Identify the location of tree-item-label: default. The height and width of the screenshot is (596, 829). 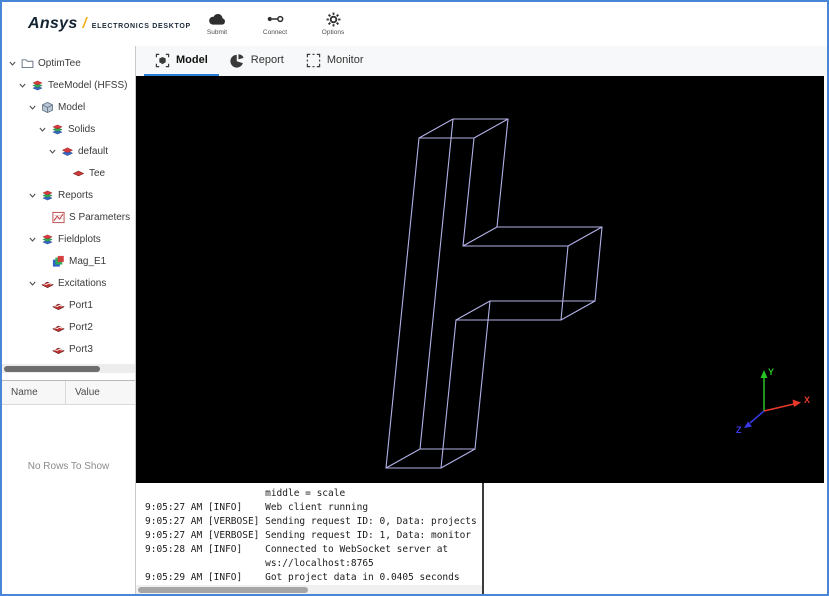
(93, 151).